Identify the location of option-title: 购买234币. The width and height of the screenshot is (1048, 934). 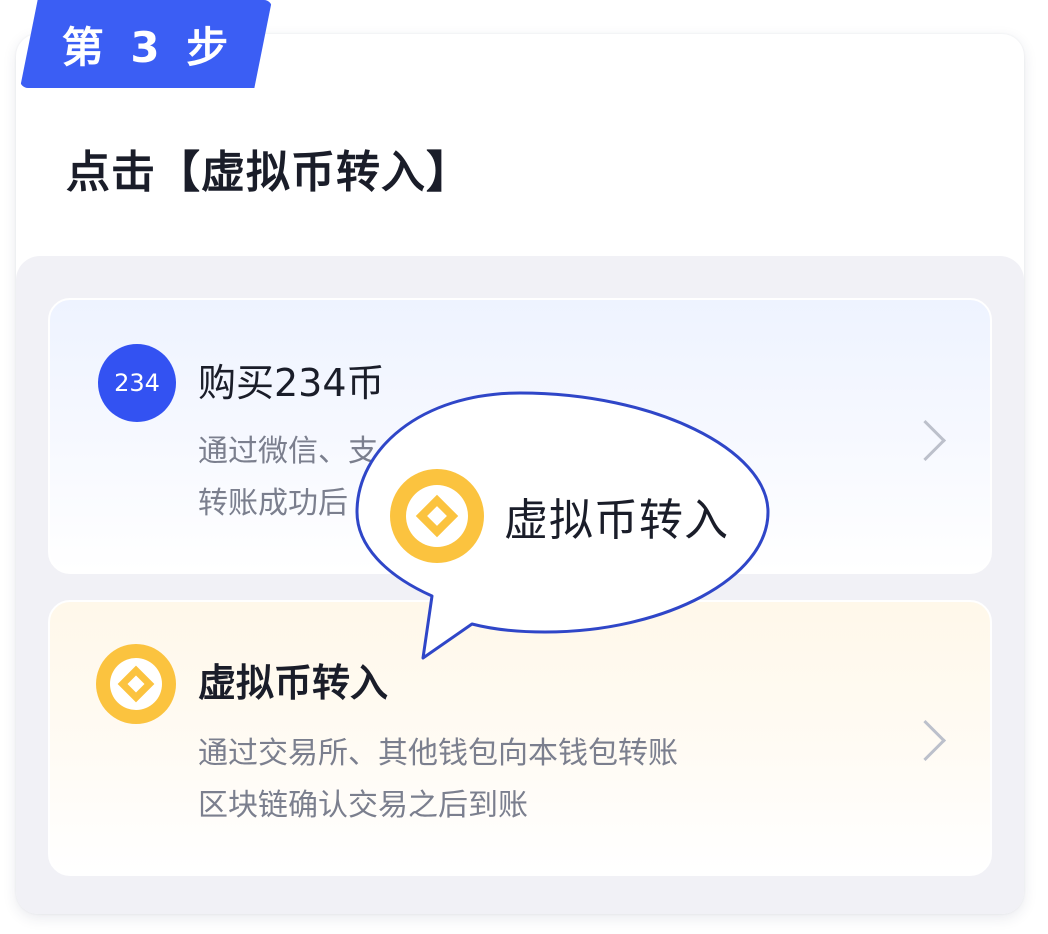
(291, 383).